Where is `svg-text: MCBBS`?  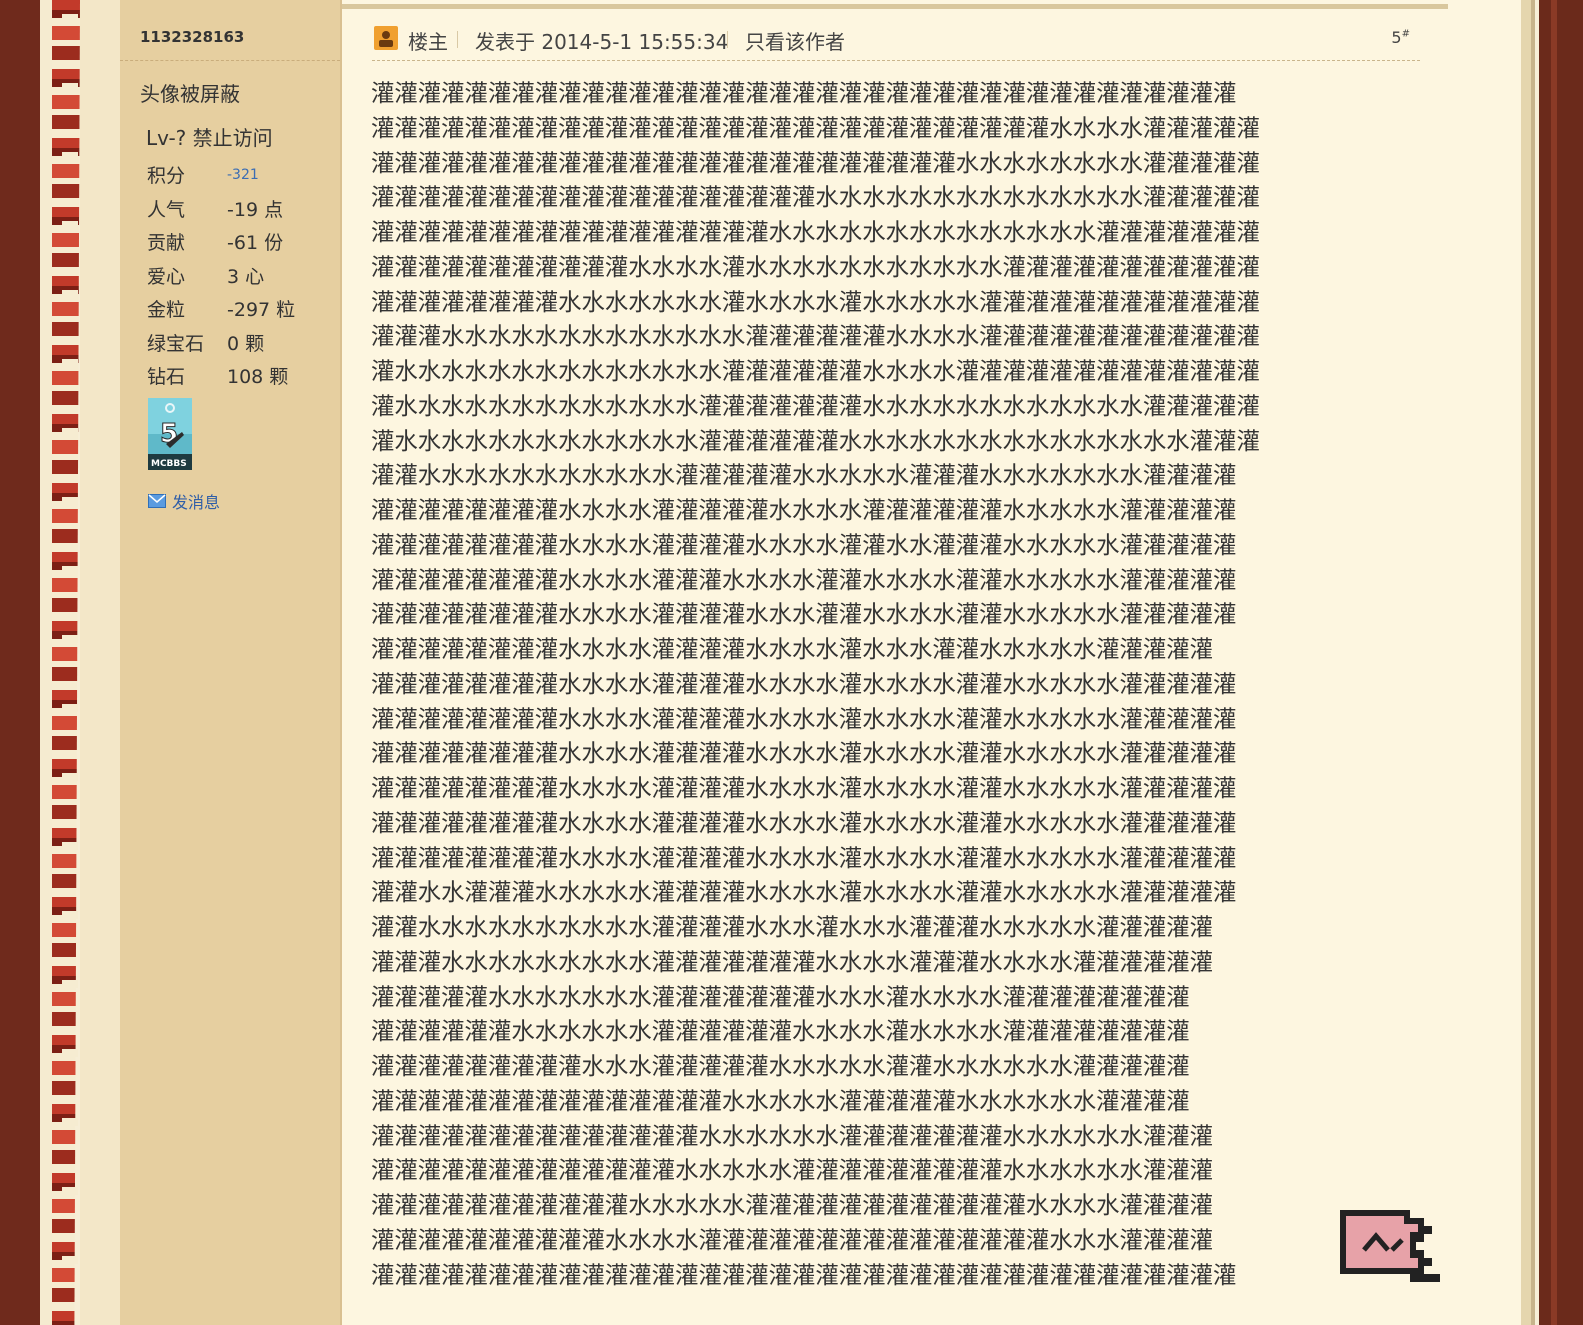 svg-text: MCBBS is located at coordinates (169, 464).